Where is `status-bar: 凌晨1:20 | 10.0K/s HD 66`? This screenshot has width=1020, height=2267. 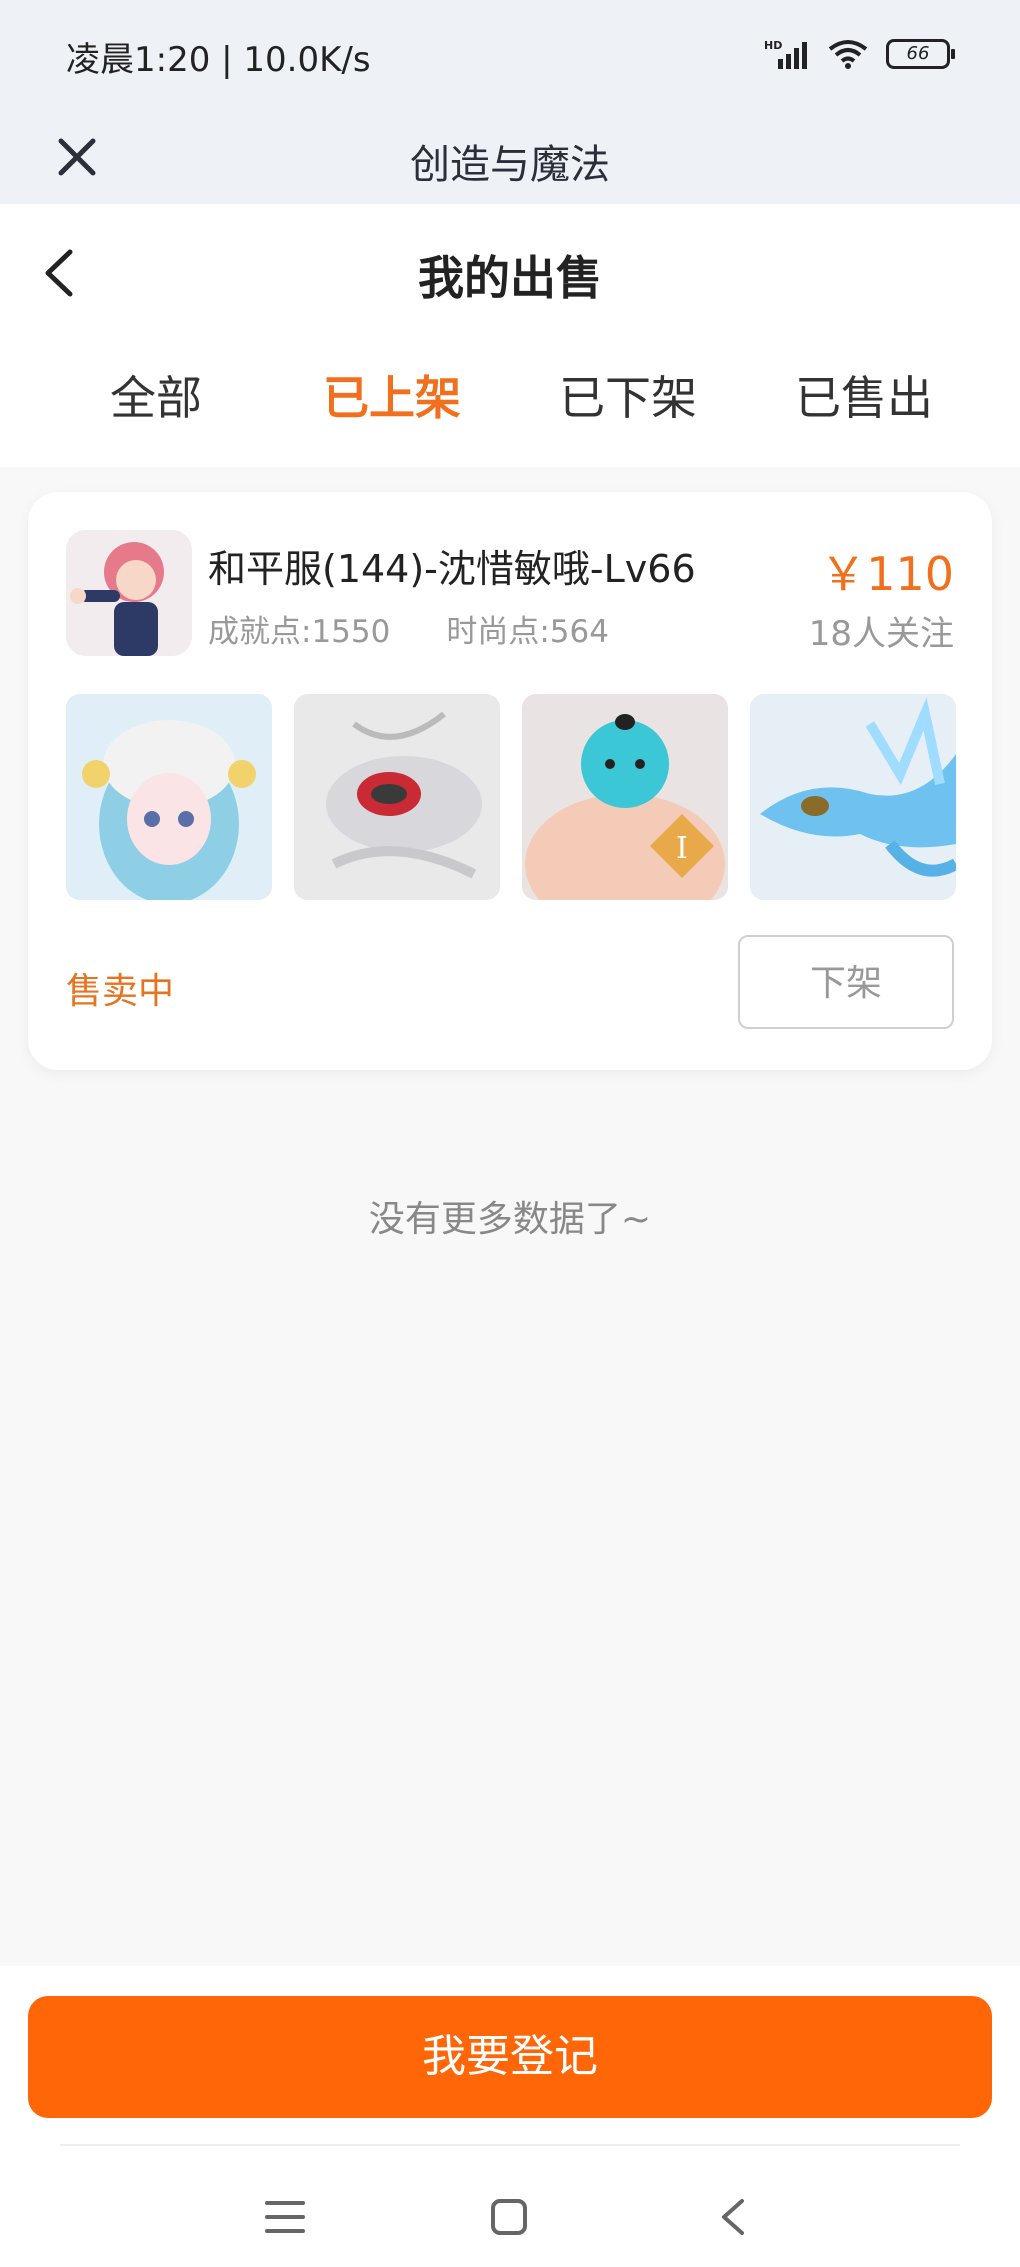 status-bar: 凌晨1:20 | 10.0K/s HD 66 is located at coordinates (510, 55).